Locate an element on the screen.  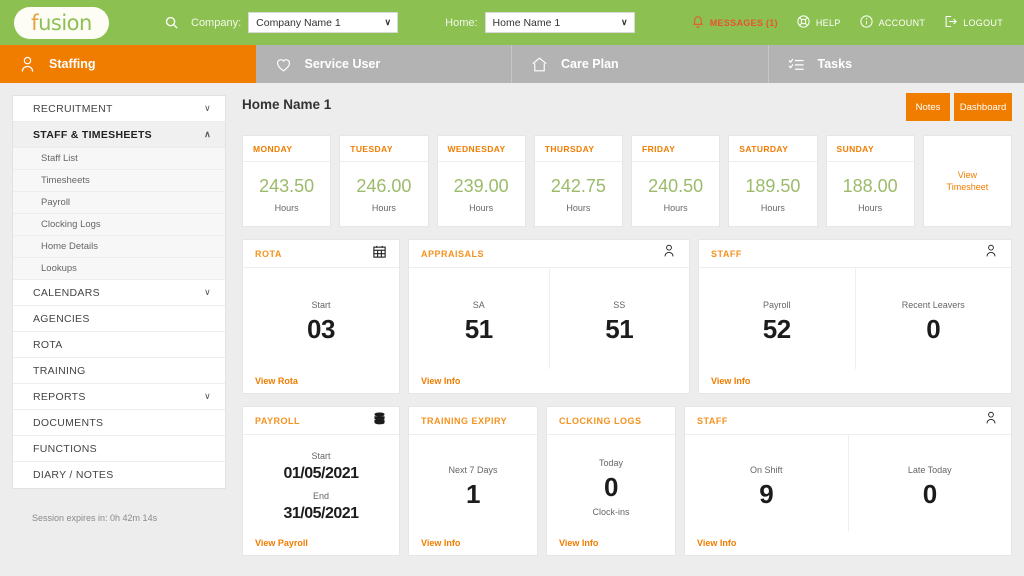
day-card-thursday: THURSDAY 242.75 Hours is located at coordinates (578, 181).